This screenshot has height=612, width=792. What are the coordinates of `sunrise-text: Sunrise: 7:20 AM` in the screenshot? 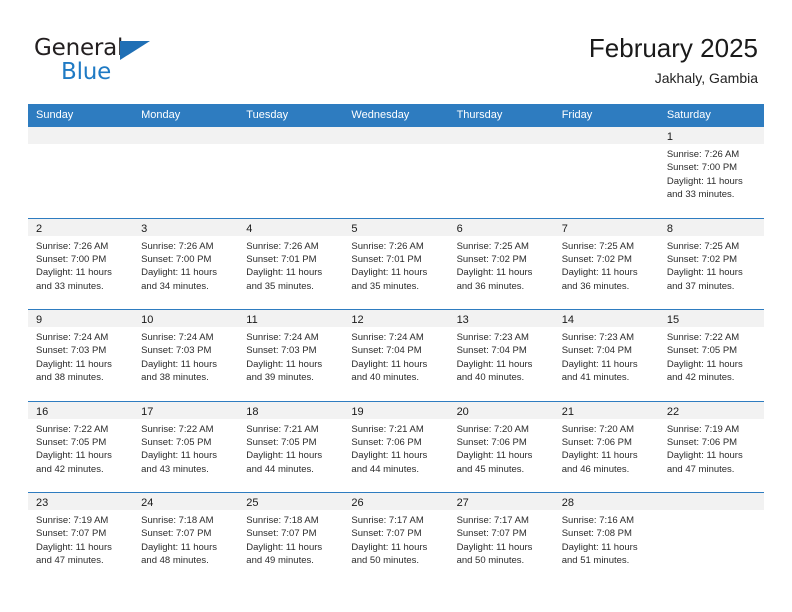 It's located at (492, 429).